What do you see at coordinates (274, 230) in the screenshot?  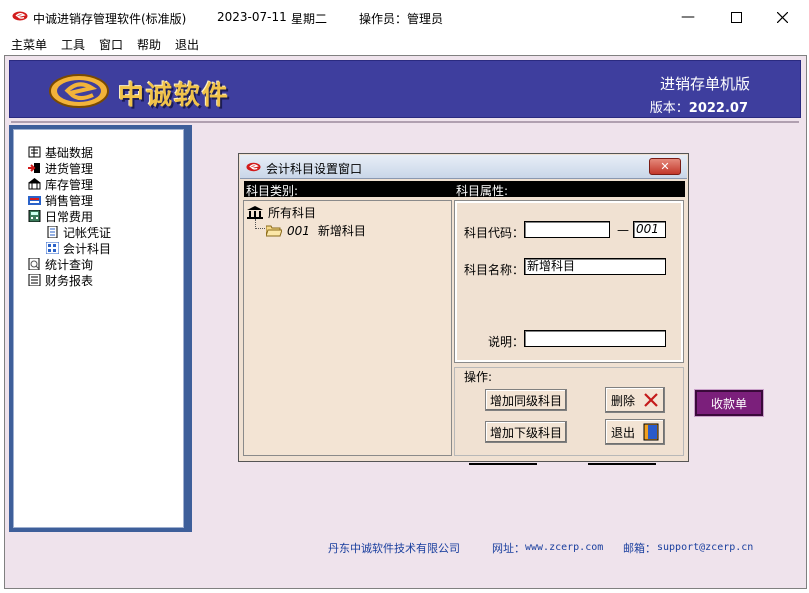 I see `folder-open-icon` at bounding box center [274, 230].